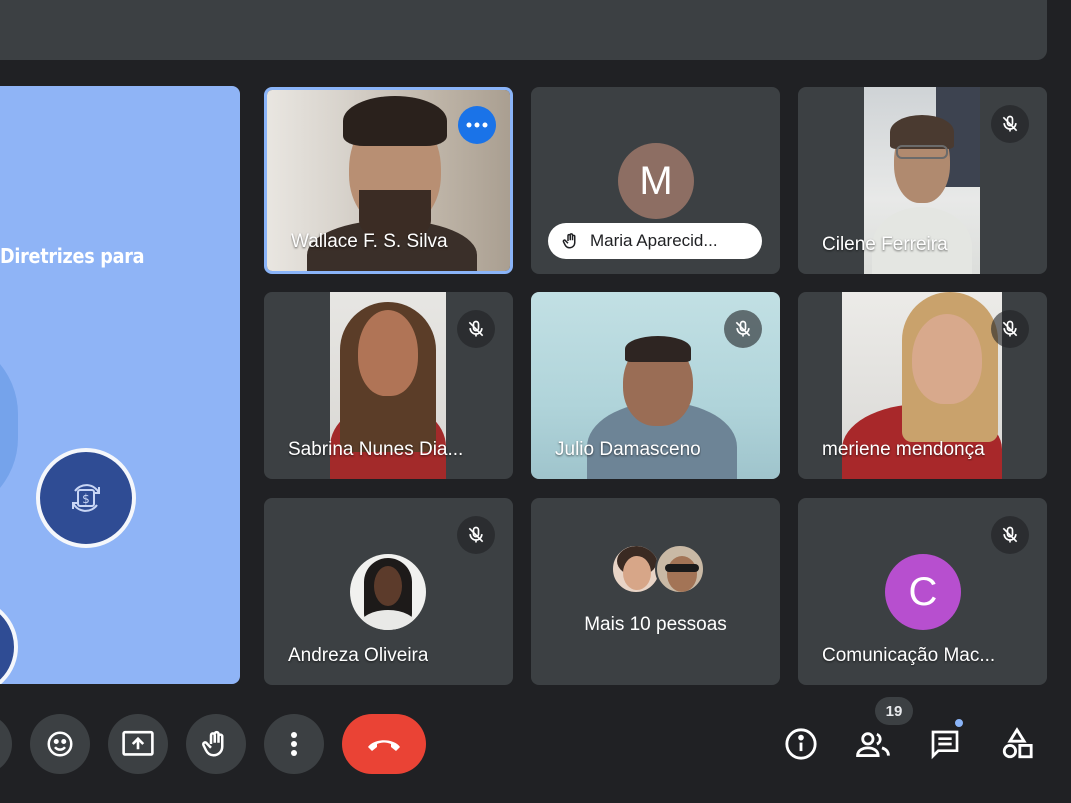  I want to click on currency-exchange-icon: $, so click(86, 498).